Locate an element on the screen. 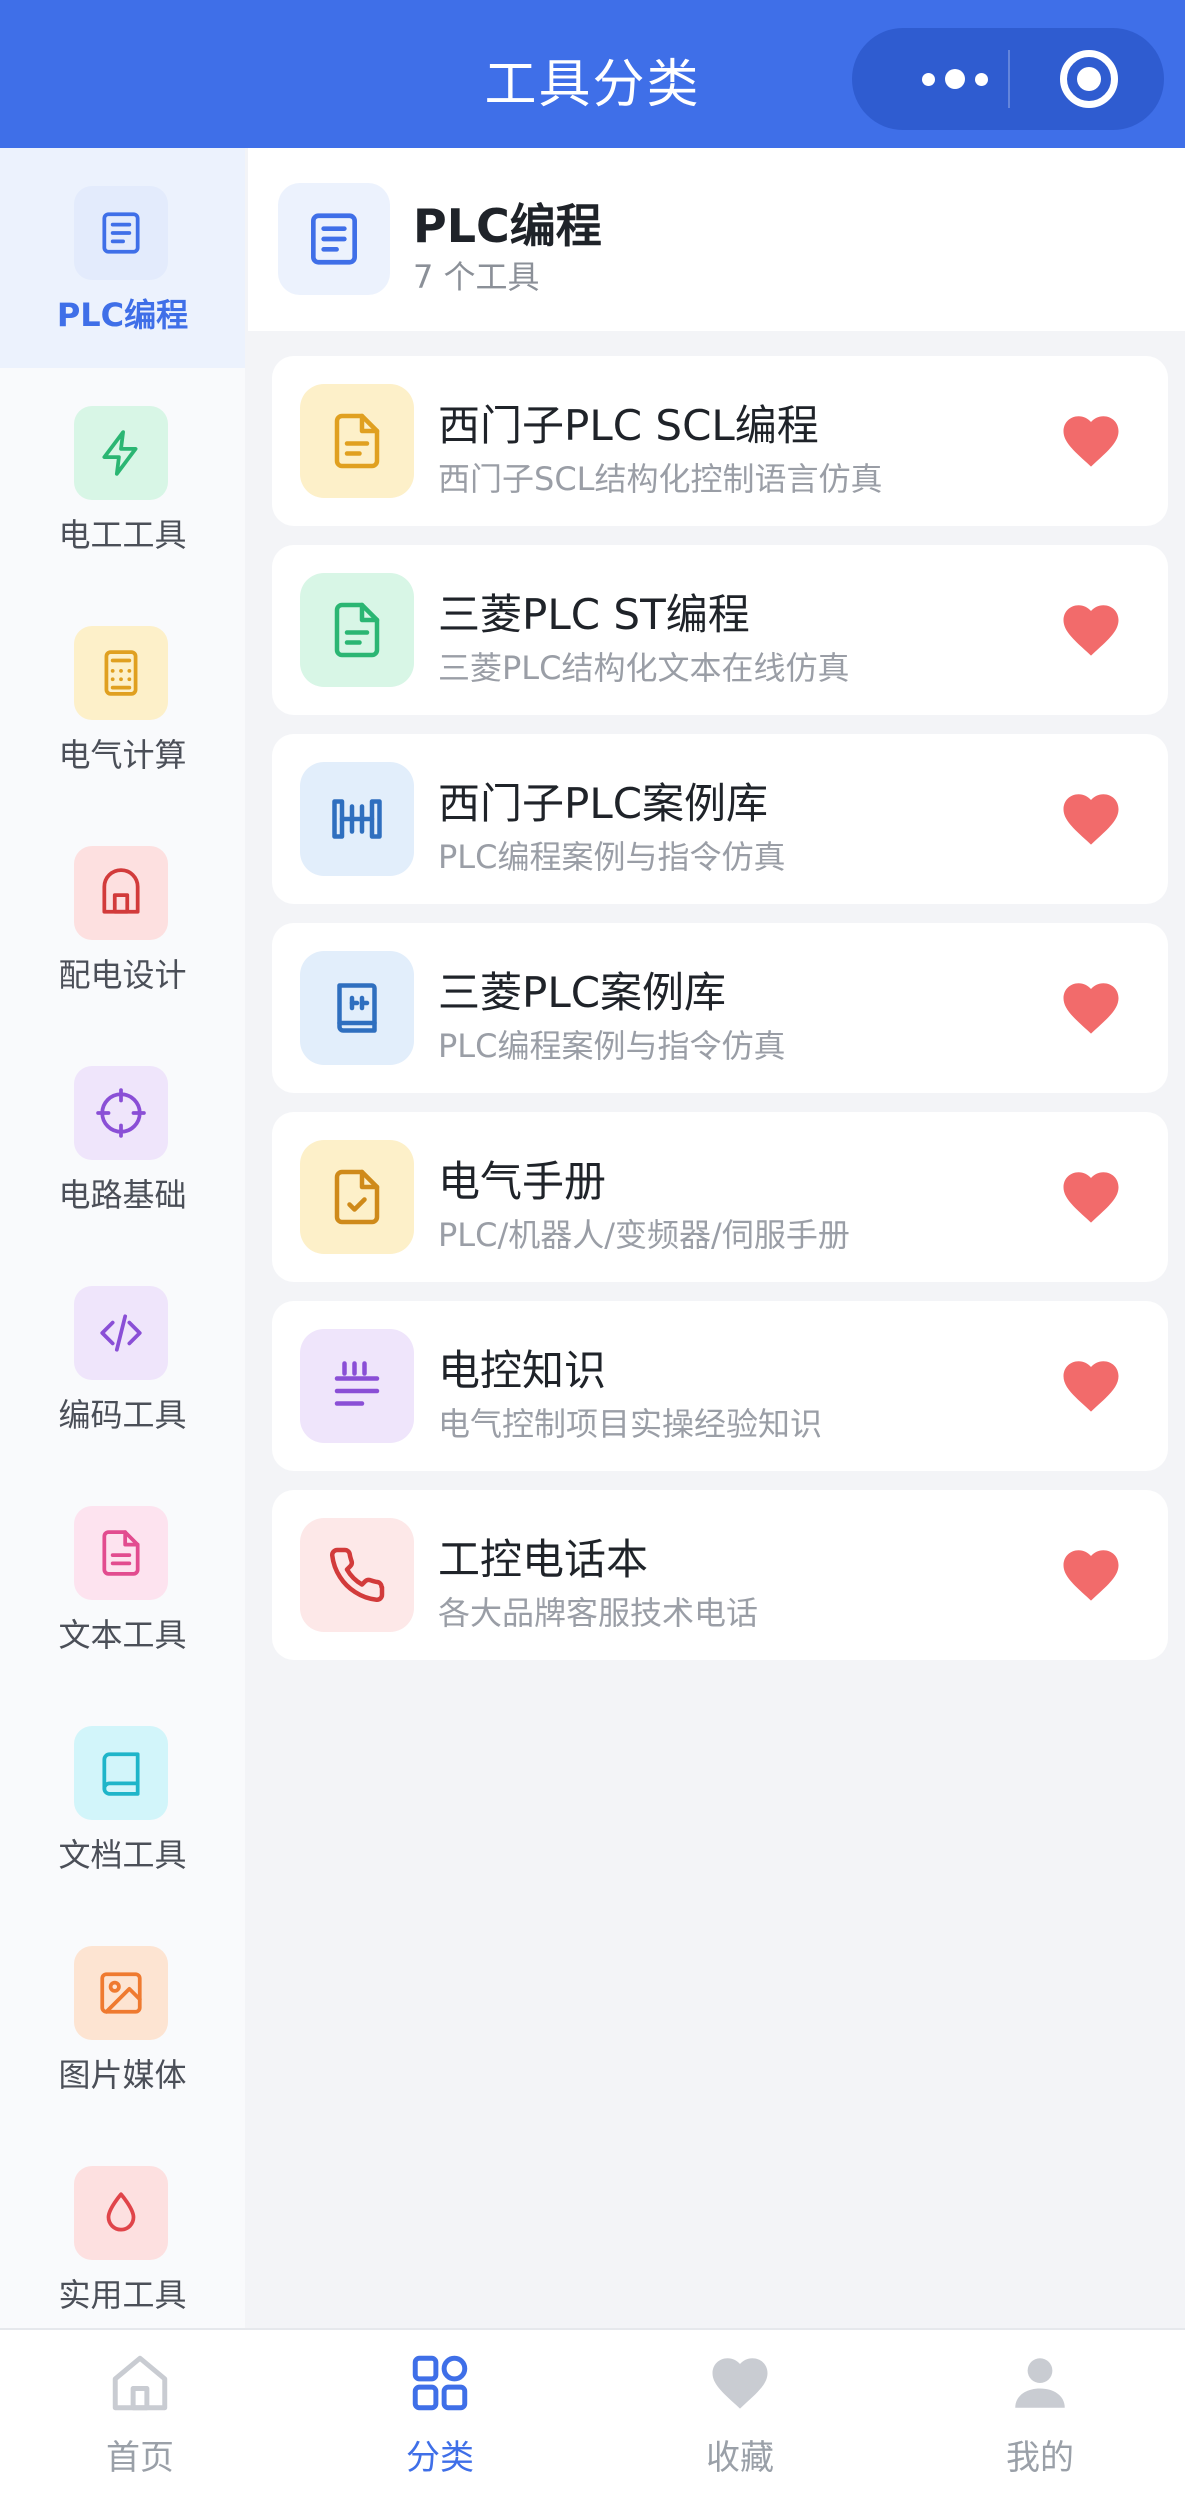 The height and width of the screenshot is (2499, 1185). navigation-bar: 工具分类 is located at coordinates (592, 74).